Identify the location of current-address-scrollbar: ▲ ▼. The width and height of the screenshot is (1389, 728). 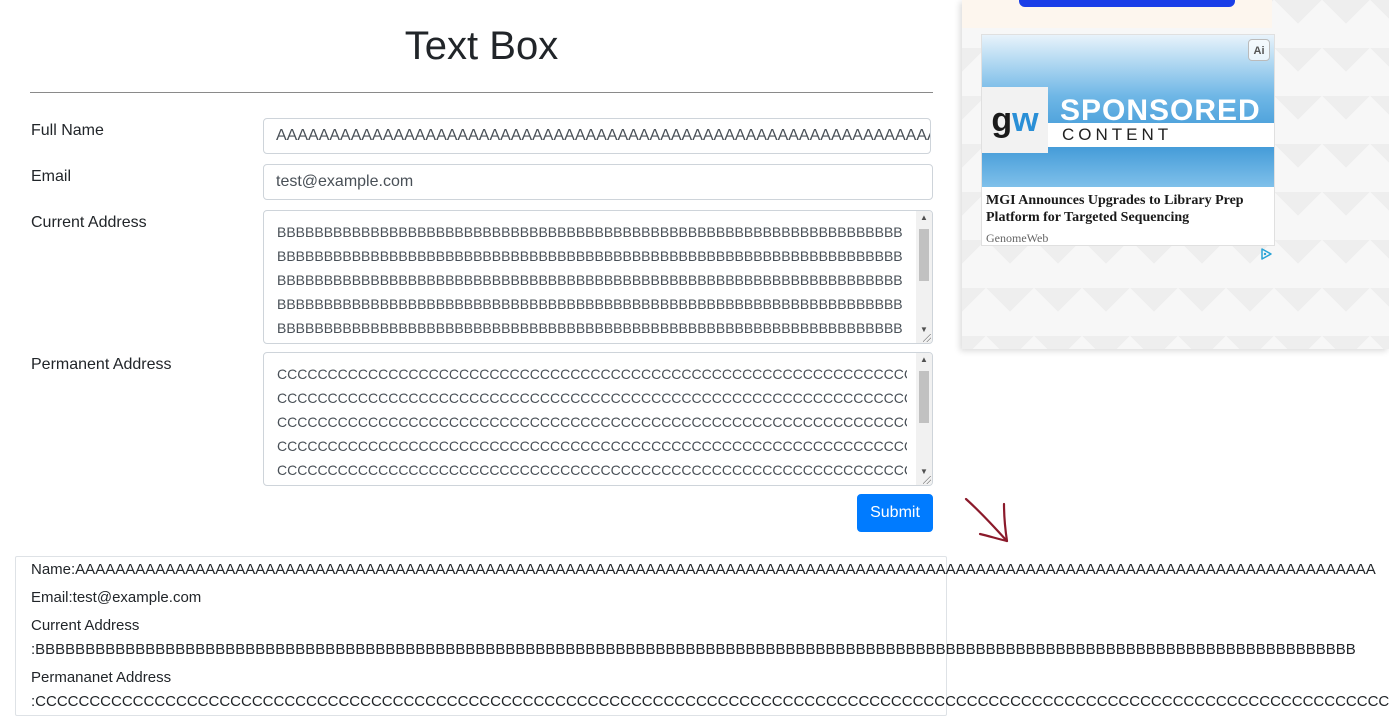
(924, 277).